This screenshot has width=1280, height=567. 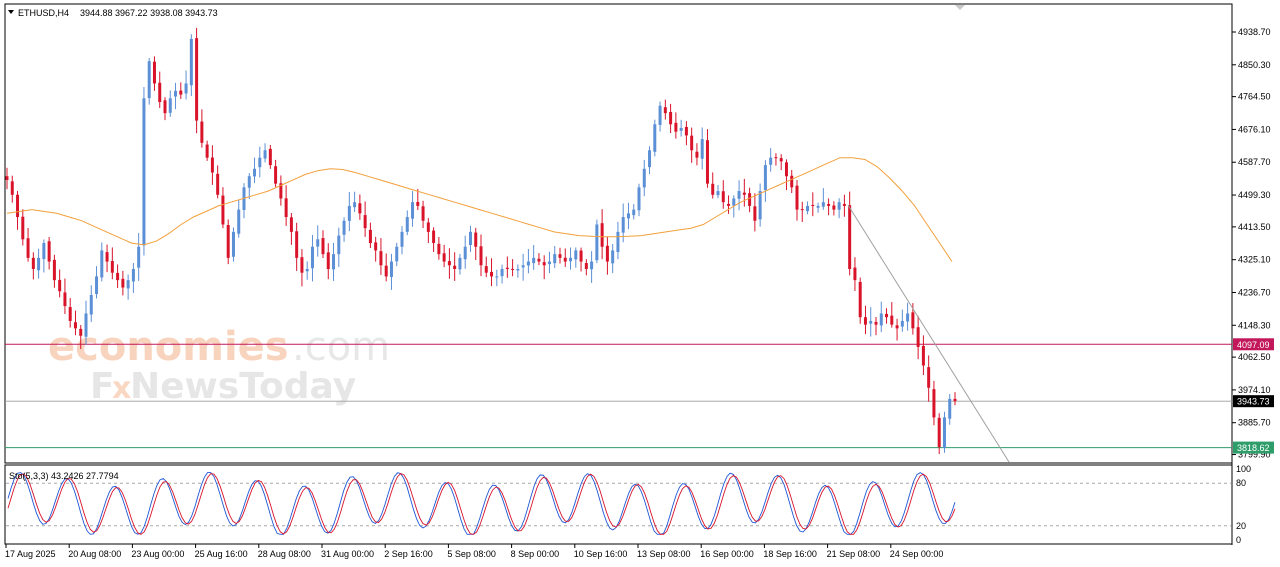 I want to click on price-tick-label: 3974.10, so click(x=1254, y=390).